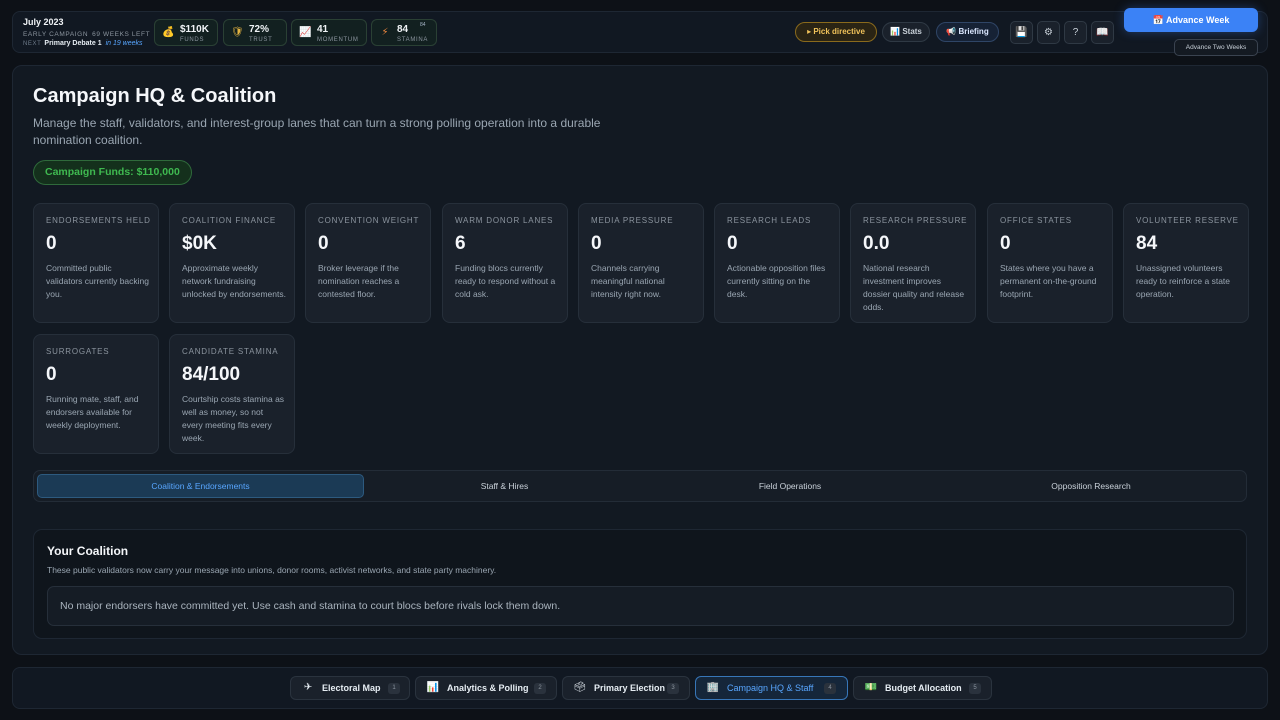  Describe the element at coordinates (423, 25) in the screenshot. I see `stamina-mini-value: 84` at that location.